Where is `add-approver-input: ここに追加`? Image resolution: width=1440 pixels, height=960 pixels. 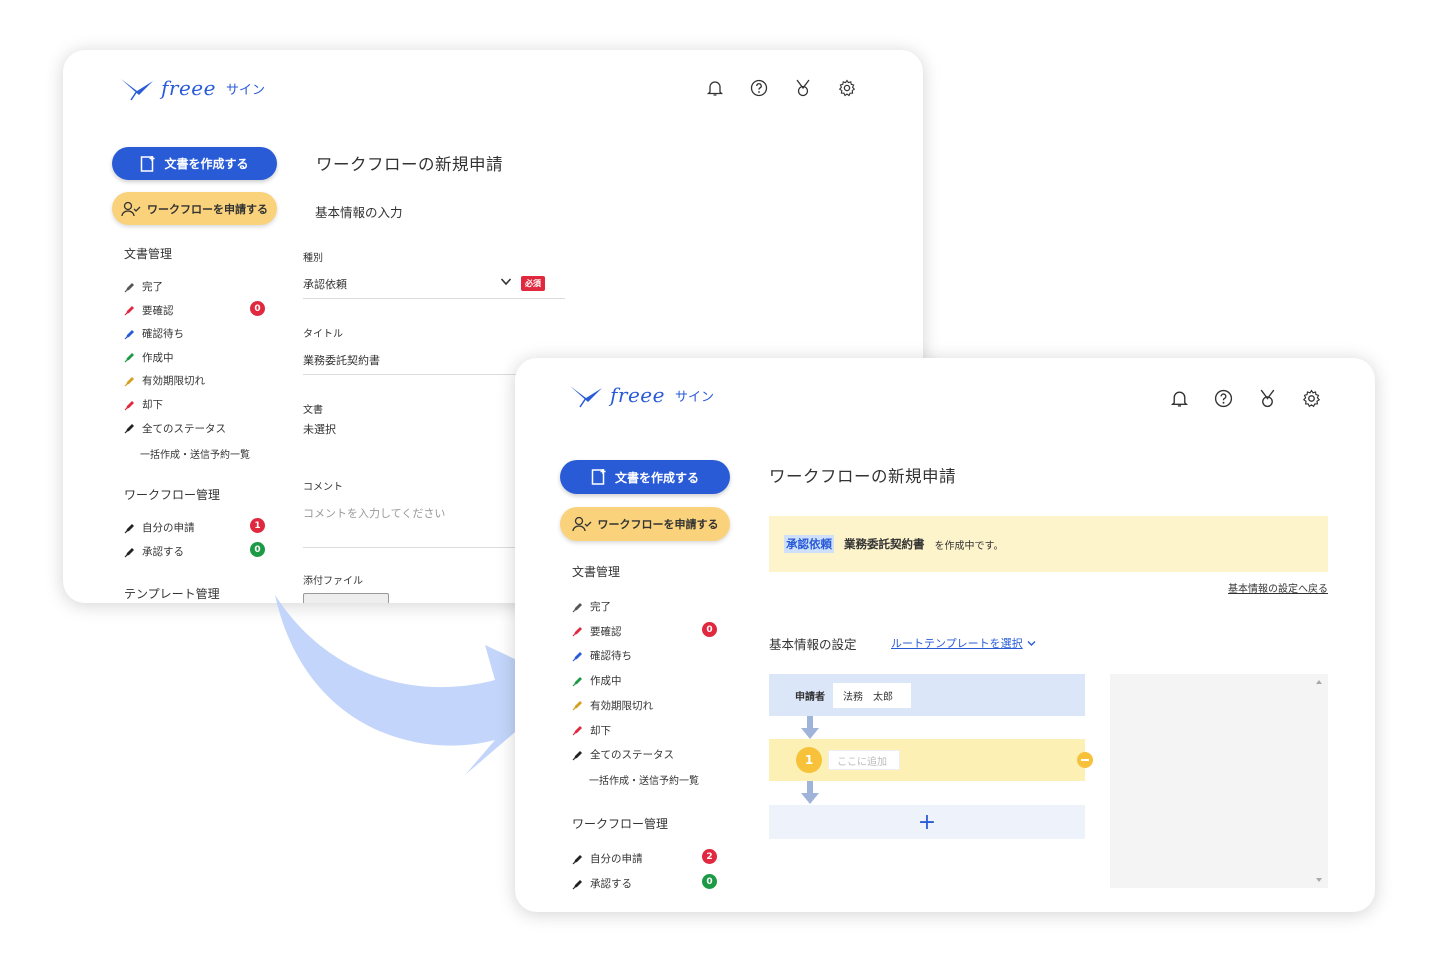 add-approver-input: ここに追加 is located at coordinates (864, 760).